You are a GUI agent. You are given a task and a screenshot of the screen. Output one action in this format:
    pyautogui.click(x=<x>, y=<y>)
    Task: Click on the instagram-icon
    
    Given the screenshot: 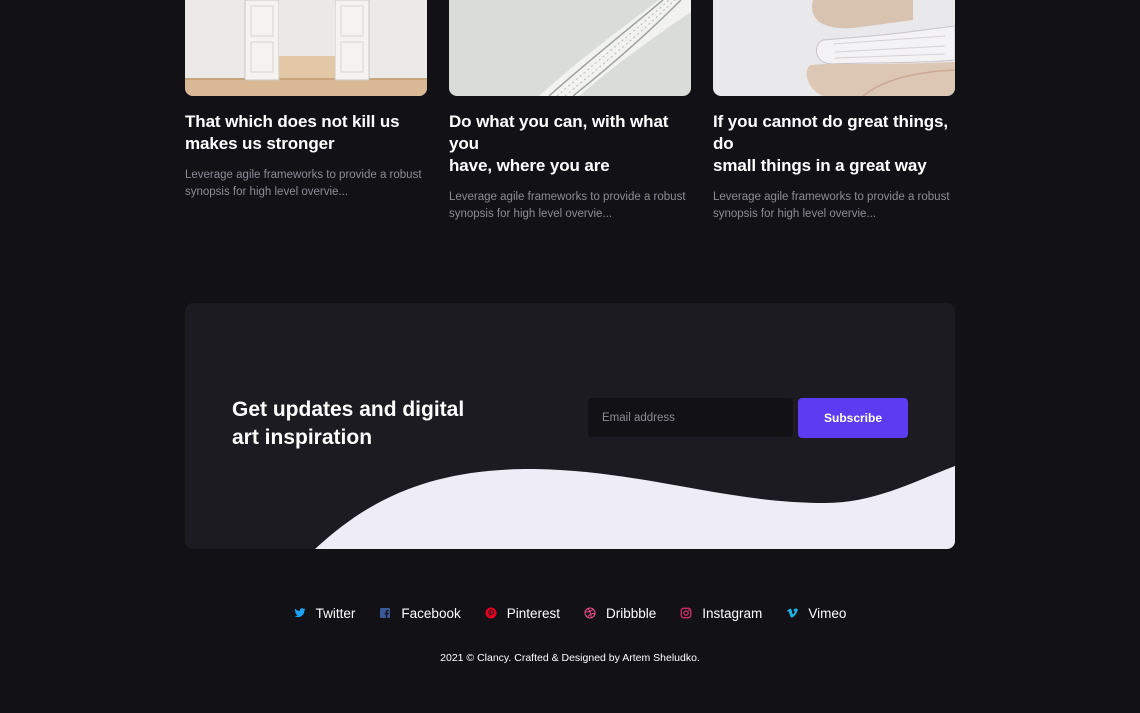 What is the action you would take?
    pyautogui.click(x=686, y=613)
    